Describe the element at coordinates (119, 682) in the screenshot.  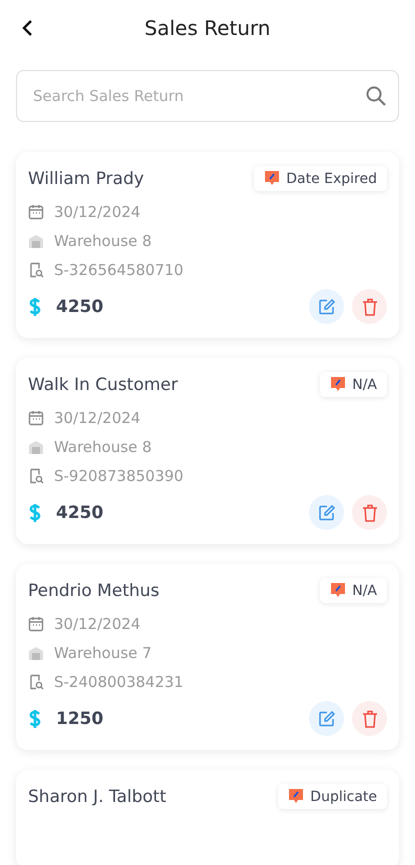
I see `reference-number: S-240800384231` at that location.